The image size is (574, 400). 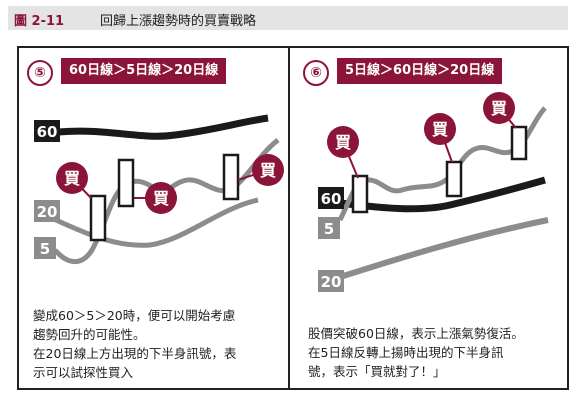 I want to click on p6-desc-line-3: 號，表示「買就對了！」, so click(x=377, y=371).